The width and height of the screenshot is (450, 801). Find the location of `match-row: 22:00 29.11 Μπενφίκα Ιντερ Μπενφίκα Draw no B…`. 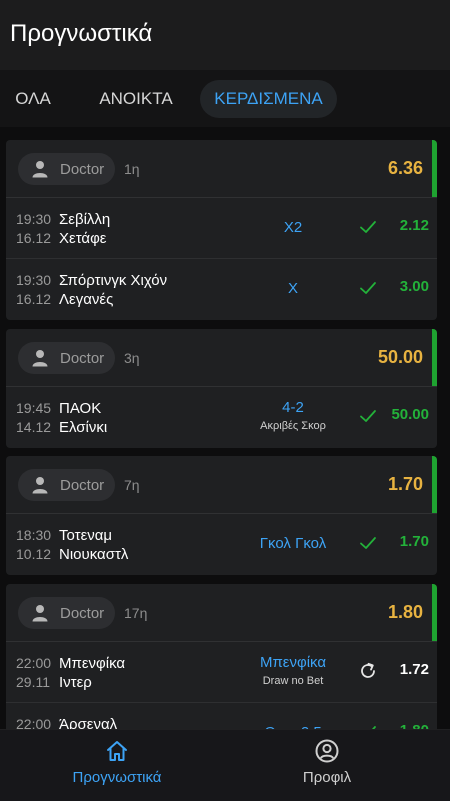

match-row: 22:00 29.11 Μπενφίκα Ιντερ Μπενφίκα Draw no B… is located at coordinates (221, 672).